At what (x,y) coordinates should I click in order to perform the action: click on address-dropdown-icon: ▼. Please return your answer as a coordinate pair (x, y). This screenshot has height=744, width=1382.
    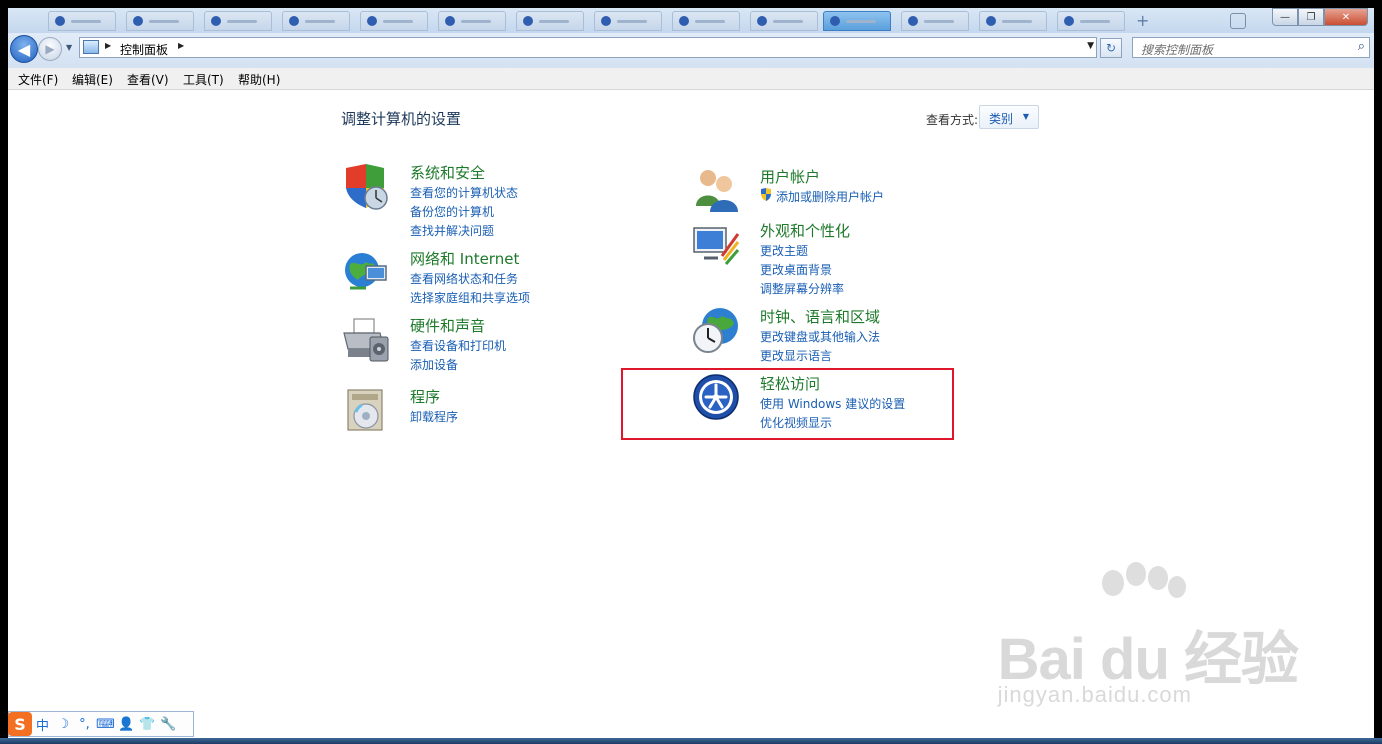
    Looking at the image, I should click on (1090, 46).